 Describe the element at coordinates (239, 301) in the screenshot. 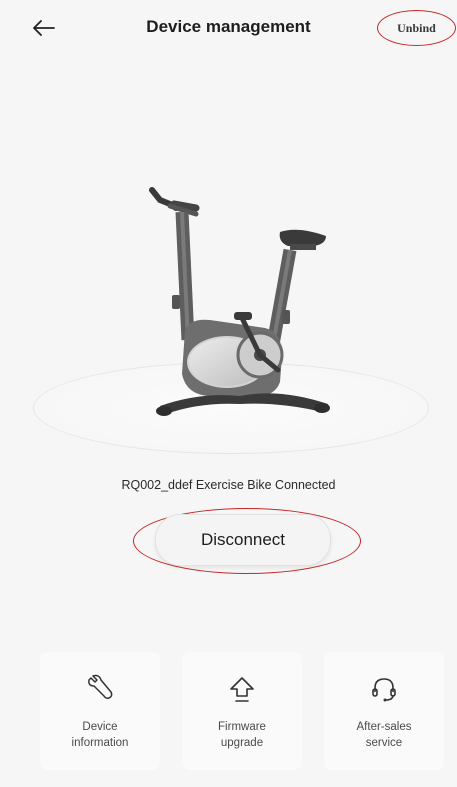

I see `exercise-bike-icon` at that location.